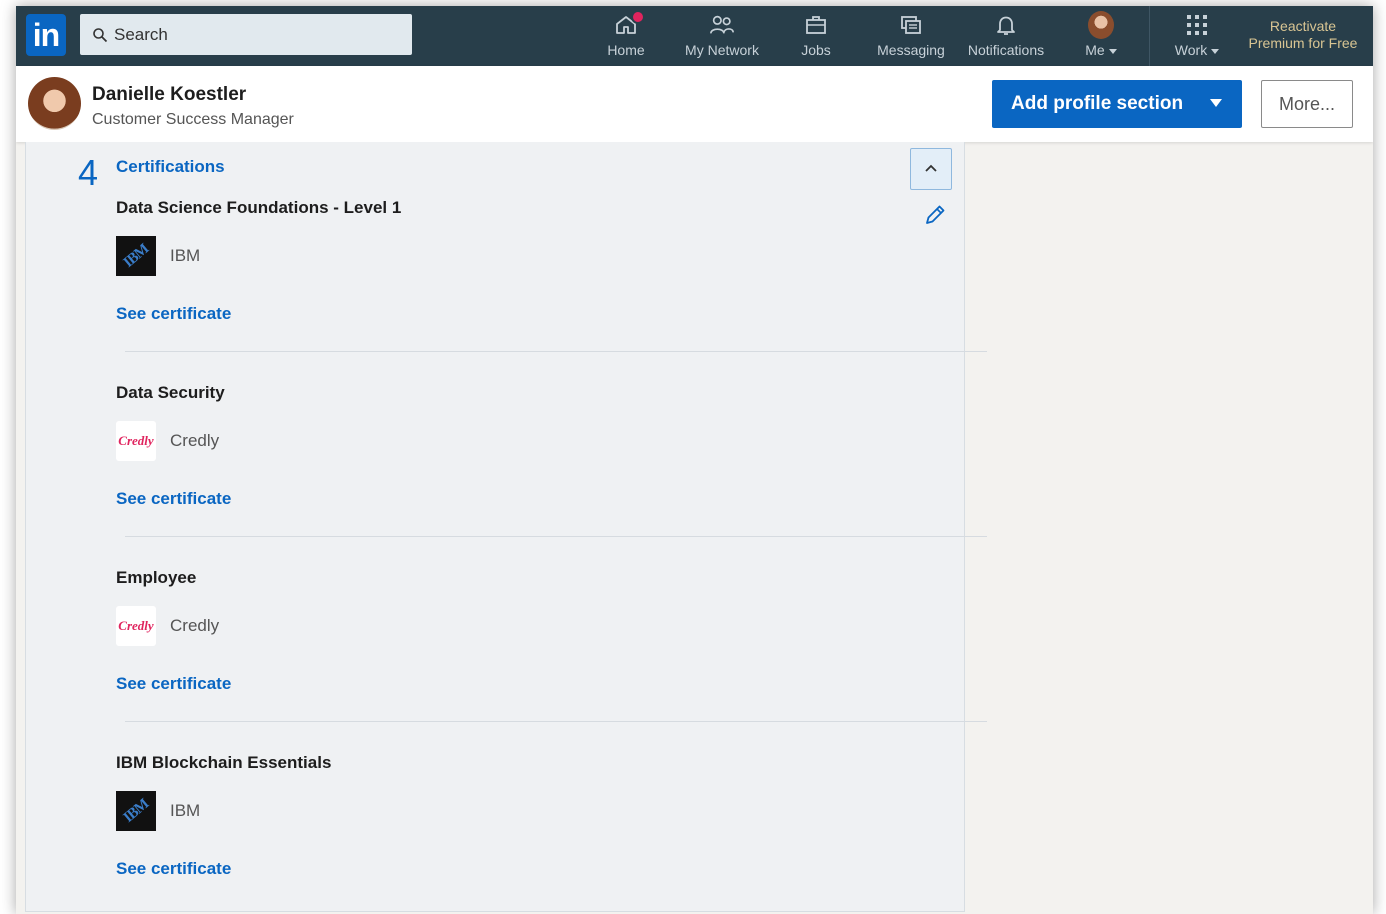 Image resolution: width=1386 pixels, height=914 pixels. Describe the element at coordinates (626, 50) in the screenshot. I see `nav-home-label: Home` at that location.